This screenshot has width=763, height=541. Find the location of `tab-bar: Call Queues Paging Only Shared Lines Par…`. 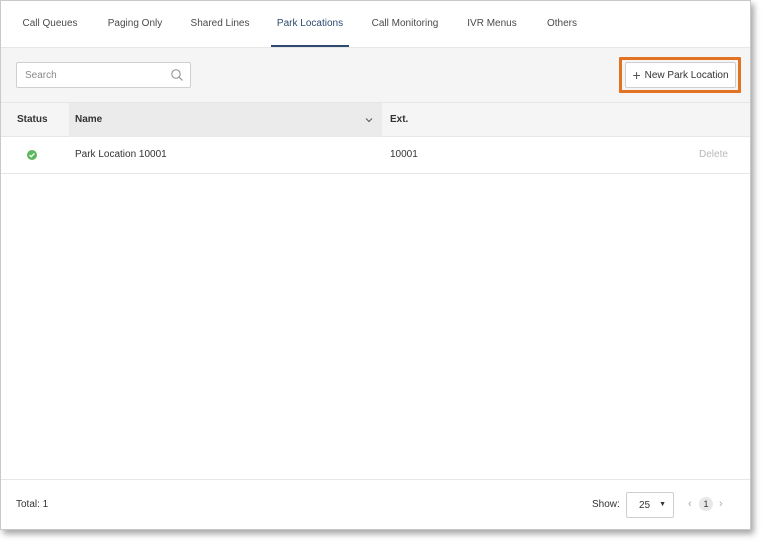

tab-bar: Call Queues Paging Only Shared Lines Par… is located at coordinates (375, 24).